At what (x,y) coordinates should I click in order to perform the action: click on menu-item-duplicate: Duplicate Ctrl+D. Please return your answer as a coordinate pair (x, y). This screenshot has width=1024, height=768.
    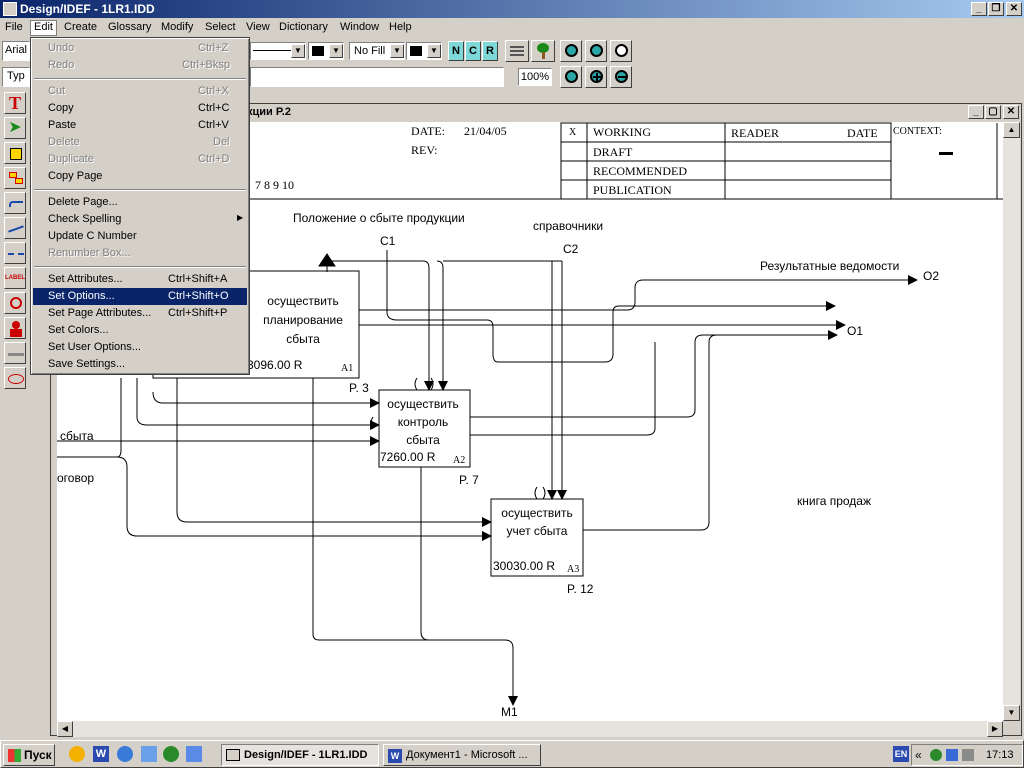
    Looking at the image, I should click on (140, 159).